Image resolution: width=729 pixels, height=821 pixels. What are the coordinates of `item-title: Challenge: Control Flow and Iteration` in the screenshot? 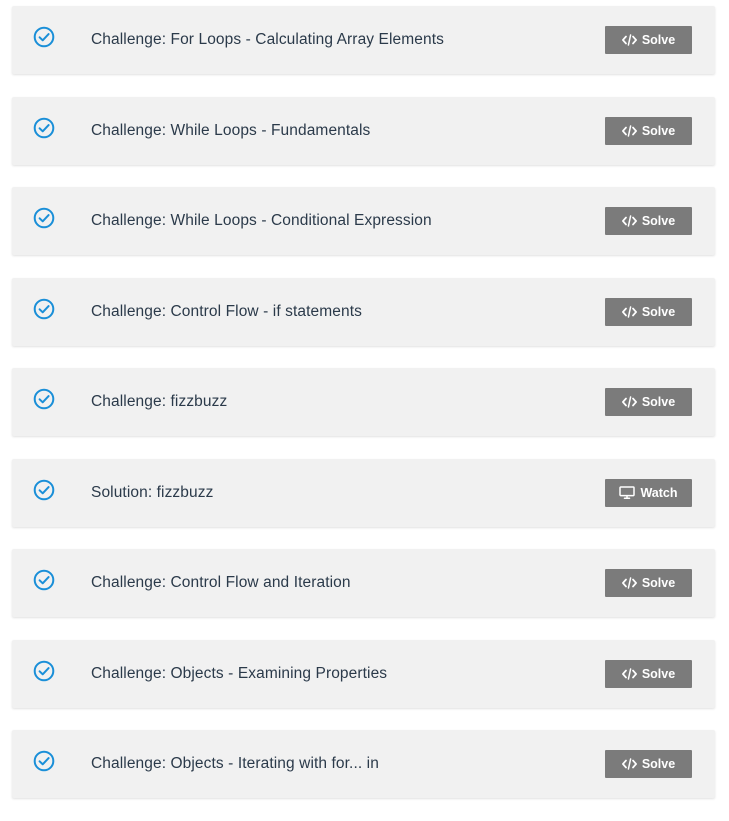 It's located at (221, 583).